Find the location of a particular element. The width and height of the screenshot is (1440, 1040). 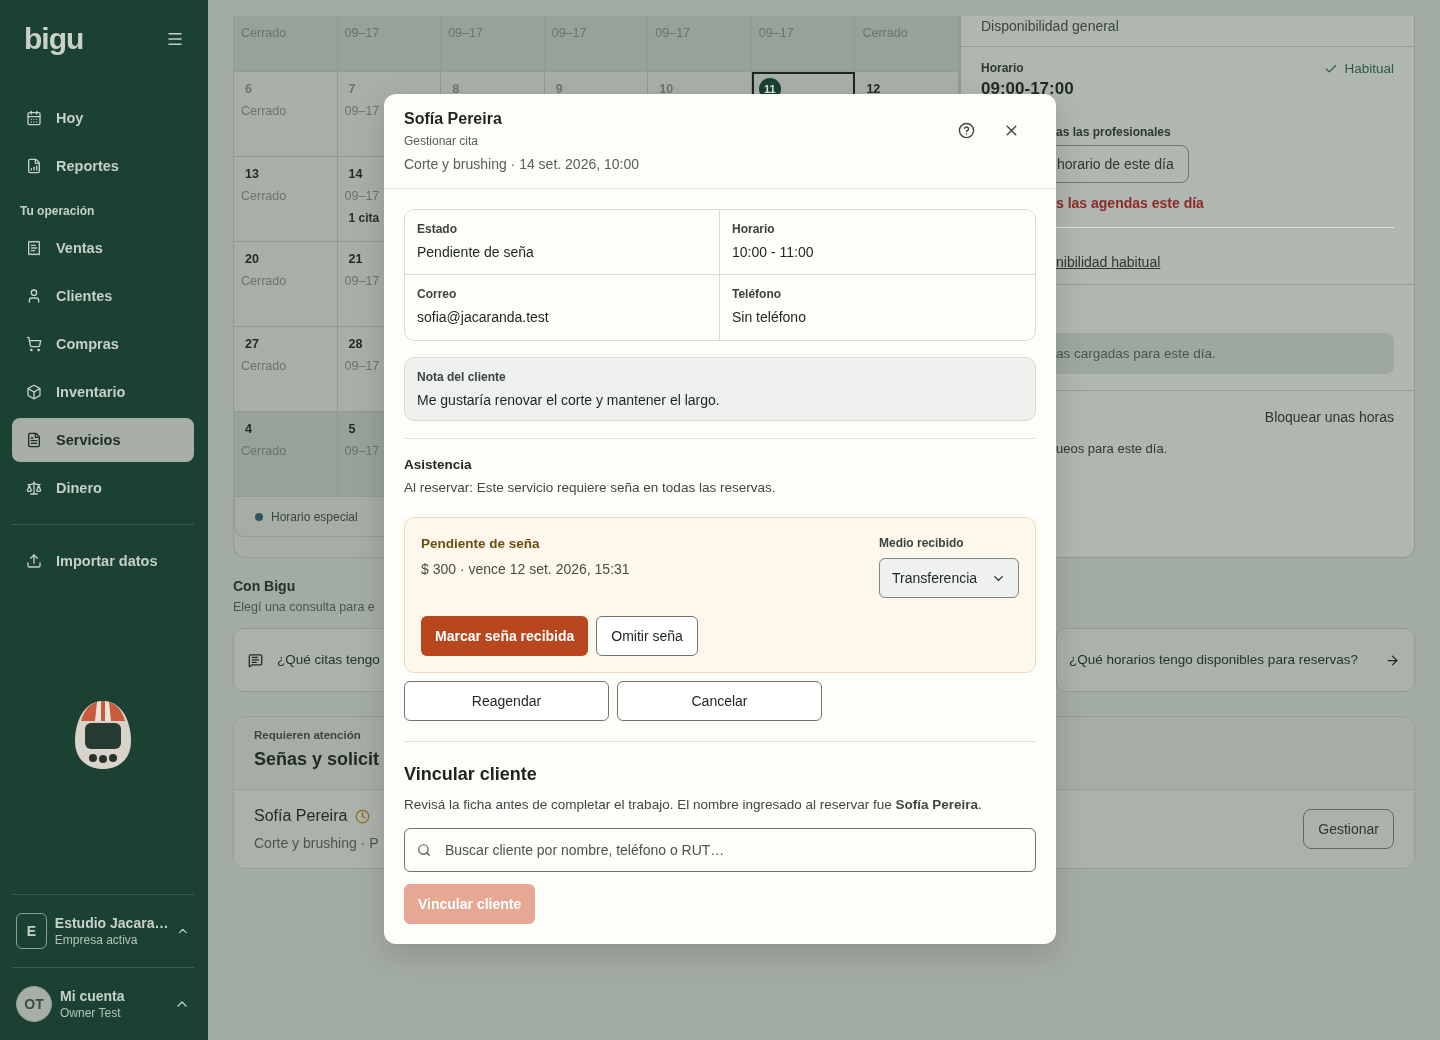

day-number: 21 is located at coordinates (355, 259).